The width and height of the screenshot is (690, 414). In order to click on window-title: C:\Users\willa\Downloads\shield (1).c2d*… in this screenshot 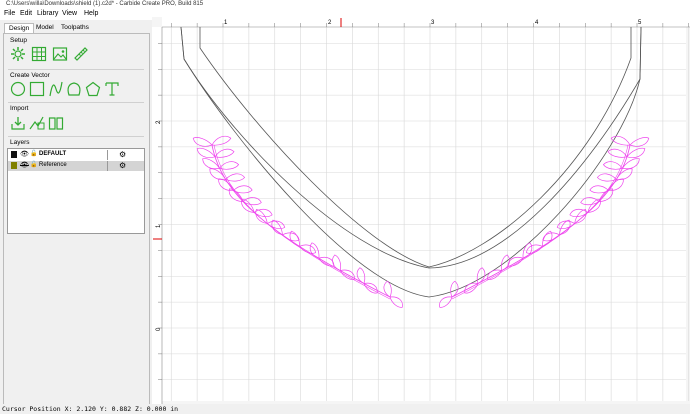, I will do `click(105, 4)`.